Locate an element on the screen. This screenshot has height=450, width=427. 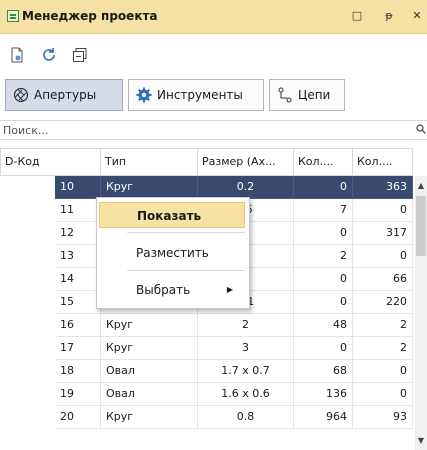
cell-count1: 48 is located at coordinates (323, 325).